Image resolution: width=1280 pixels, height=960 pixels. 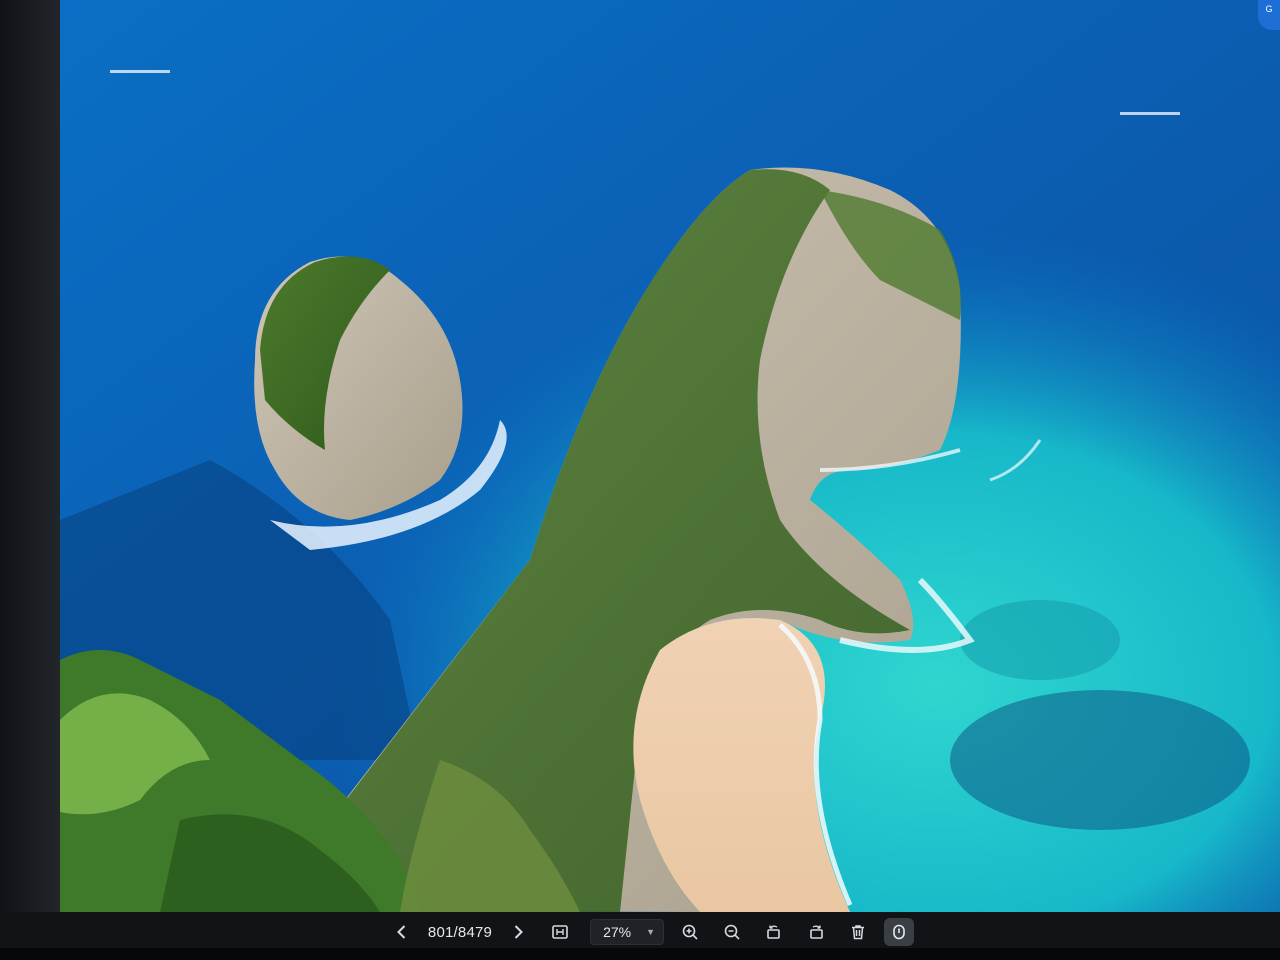 I want to click on zoom-in-icon, so click(x=690, y=932).